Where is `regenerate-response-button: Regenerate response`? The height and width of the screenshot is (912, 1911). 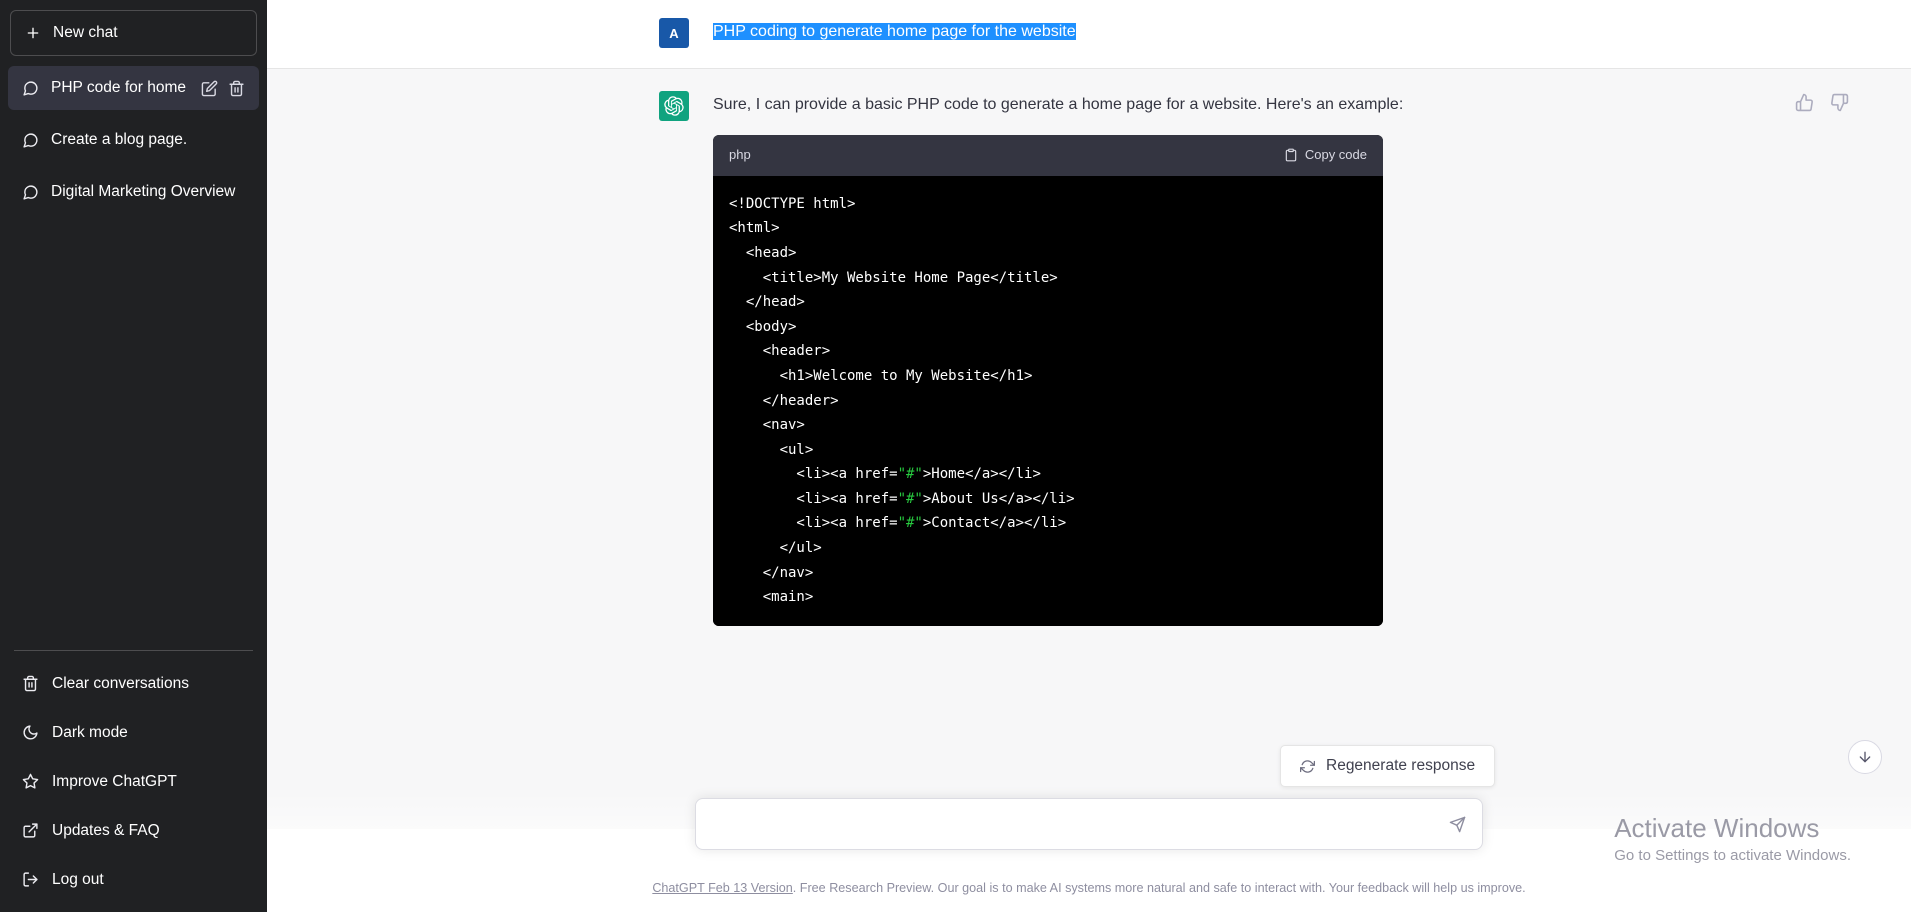
regenerate-response-button: Regenerate response is located at coordinates (1388, 766).